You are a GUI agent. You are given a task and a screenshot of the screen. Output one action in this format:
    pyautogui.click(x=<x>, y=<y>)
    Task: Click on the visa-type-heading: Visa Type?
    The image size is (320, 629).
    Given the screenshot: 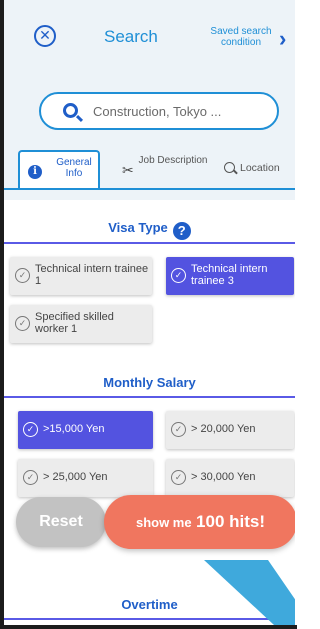 What is the action you would take?
    pyautogui.click(x=149, y=230)
    